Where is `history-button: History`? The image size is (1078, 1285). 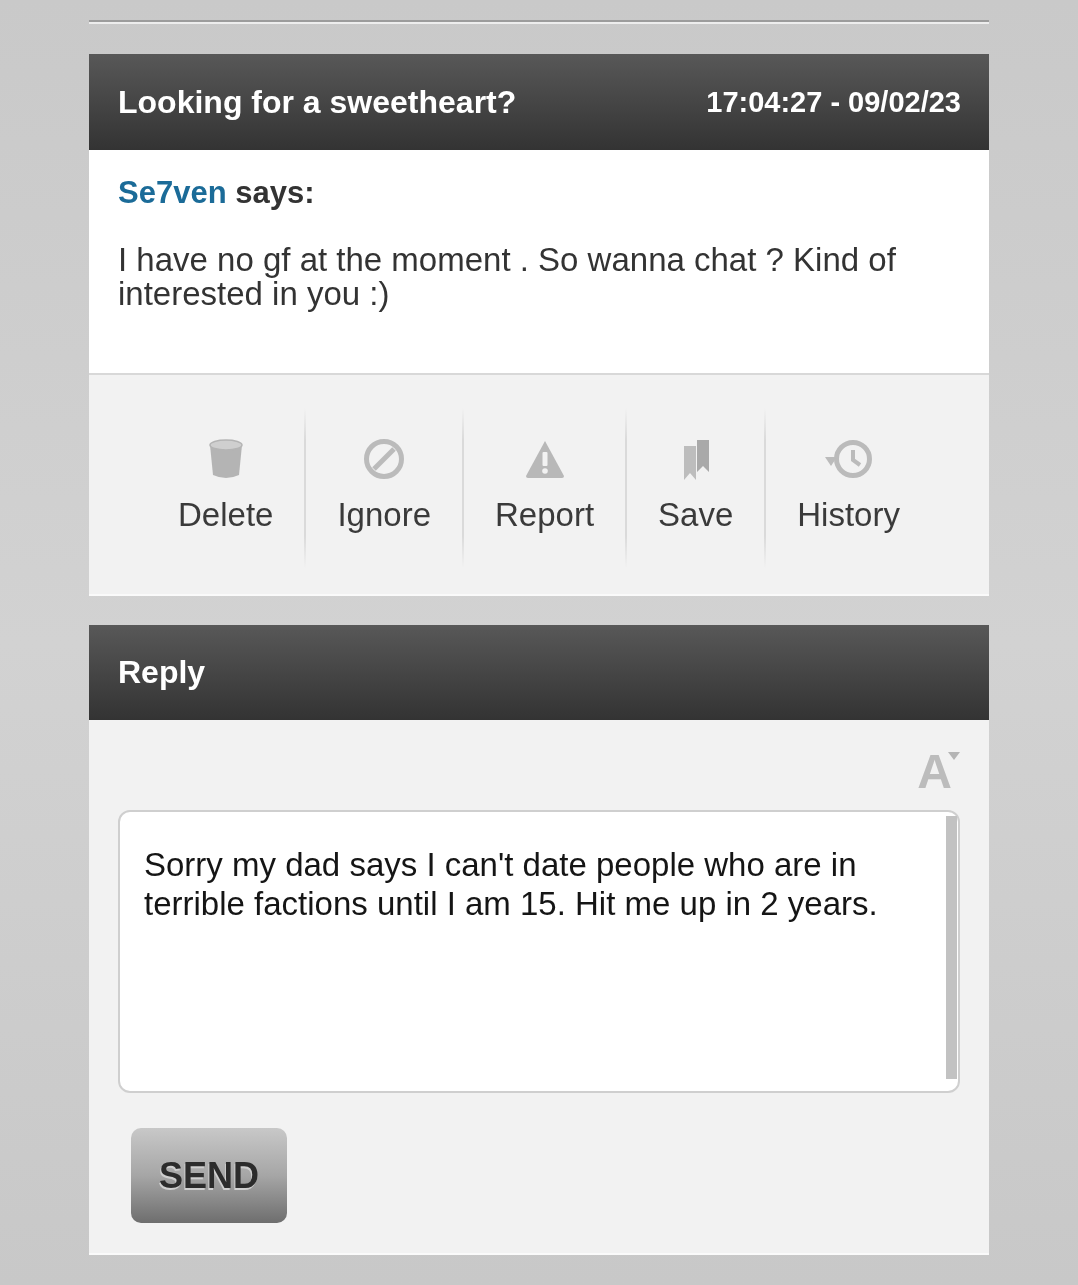 history-button: History is located at coordinates (848, 488).